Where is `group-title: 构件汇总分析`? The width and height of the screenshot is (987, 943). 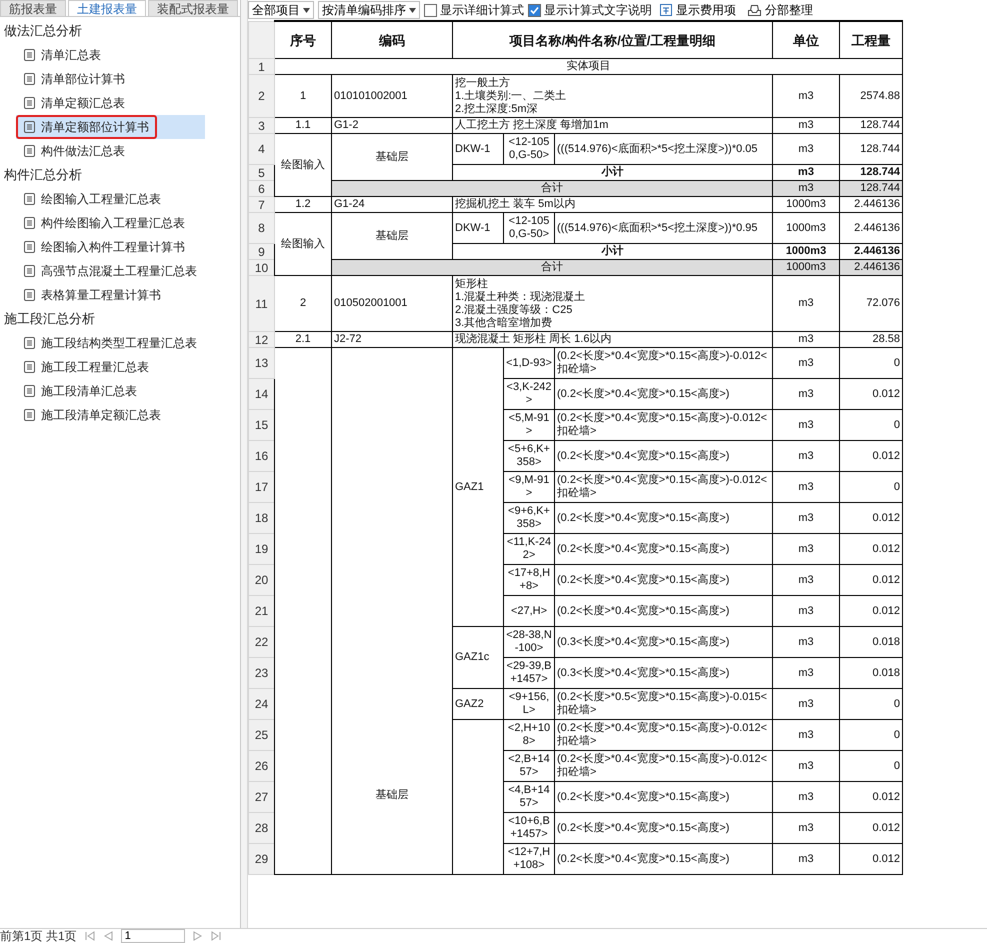
group-title: 构件汇总分析 is located at coordinates (120, 175).